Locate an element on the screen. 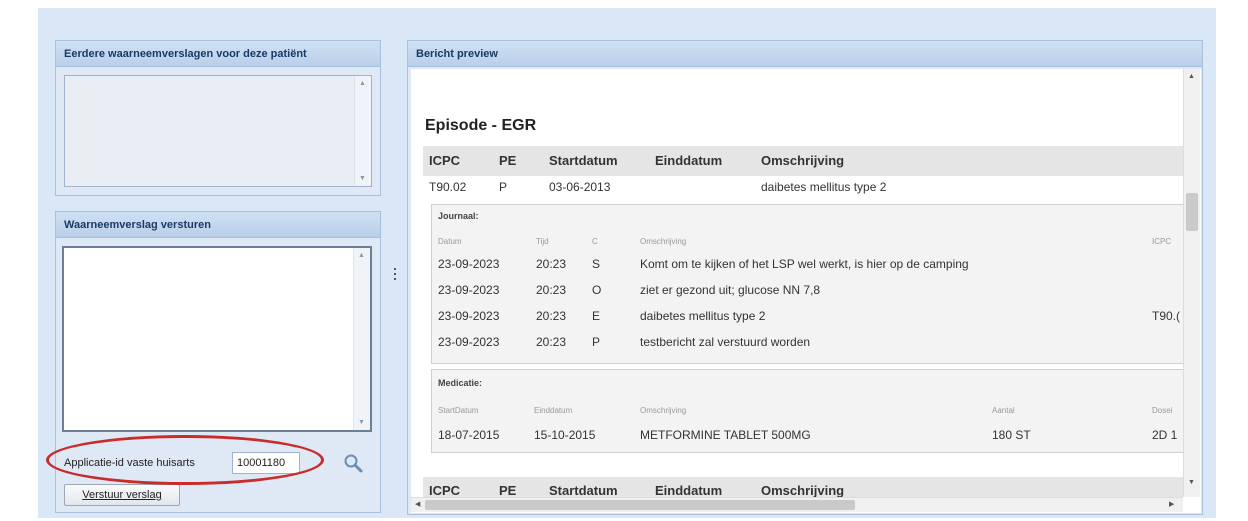  send-report-button: Verstuur verslag is located at coordinates (122, 495).